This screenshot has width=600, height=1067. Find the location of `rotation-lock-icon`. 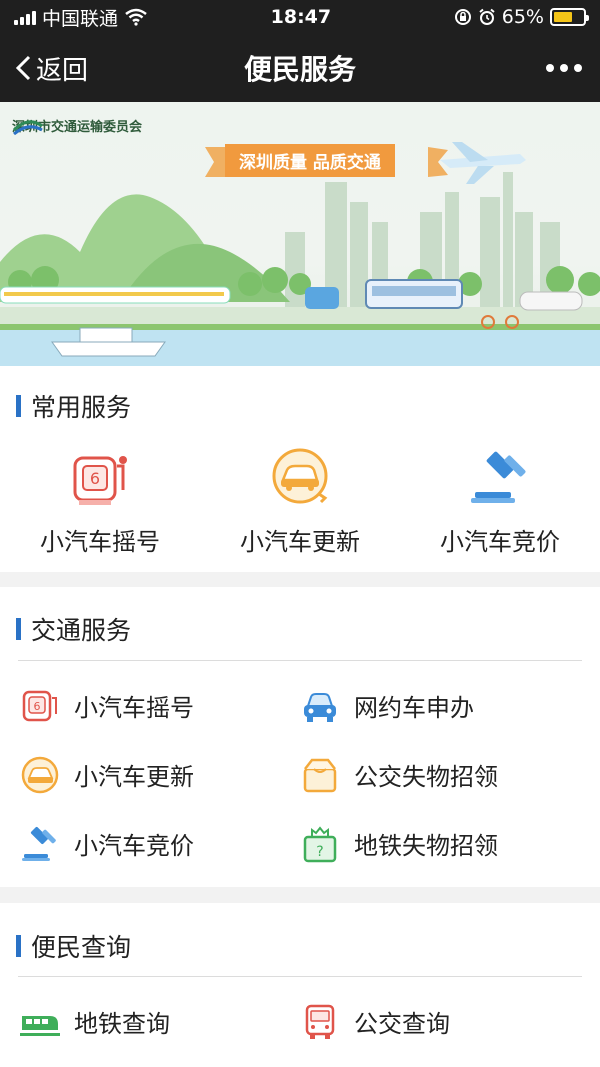

rotation-lock-icon is located at coordinates (462, 17).